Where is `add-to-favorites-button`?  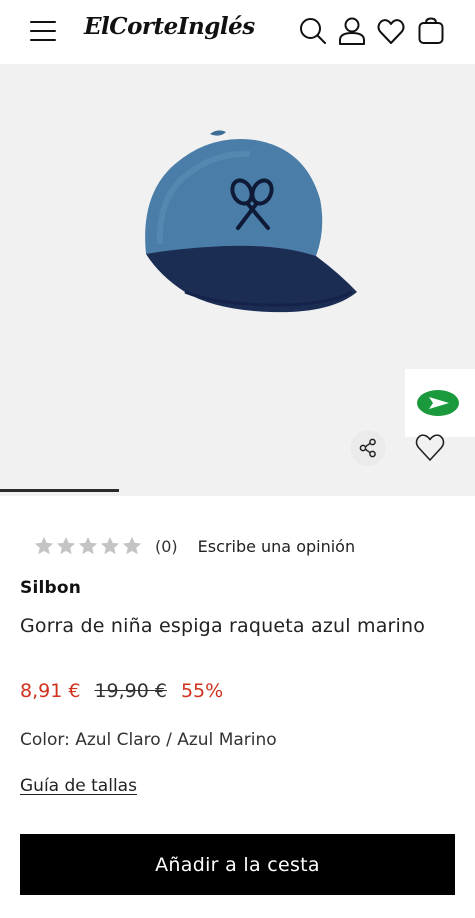
add-to-favorites-button is located at coordinates (430, 447).